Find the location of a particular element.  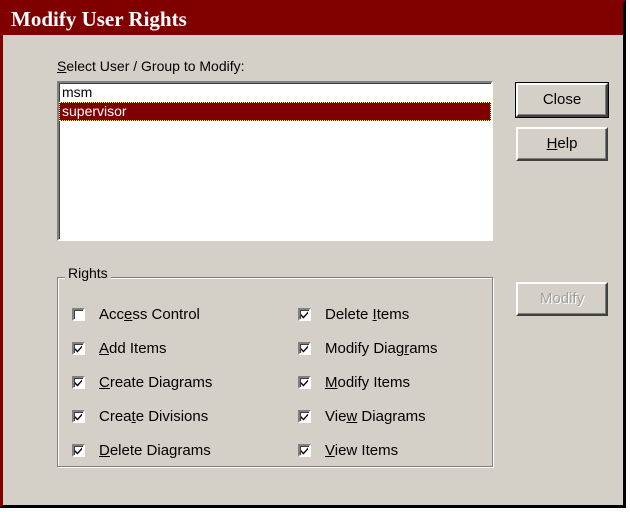

button-label: Close is located at coordinates (562, 99).